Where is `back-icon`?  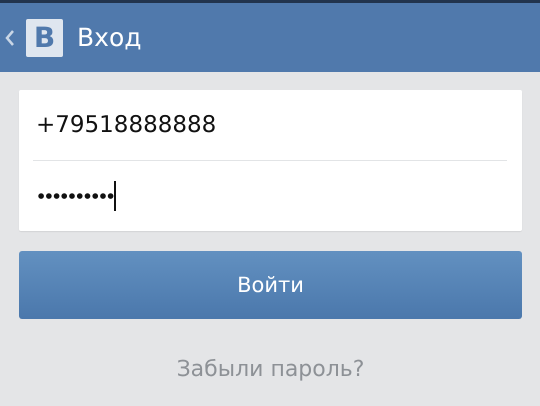
back-icon is located at coordinates (10, 38).